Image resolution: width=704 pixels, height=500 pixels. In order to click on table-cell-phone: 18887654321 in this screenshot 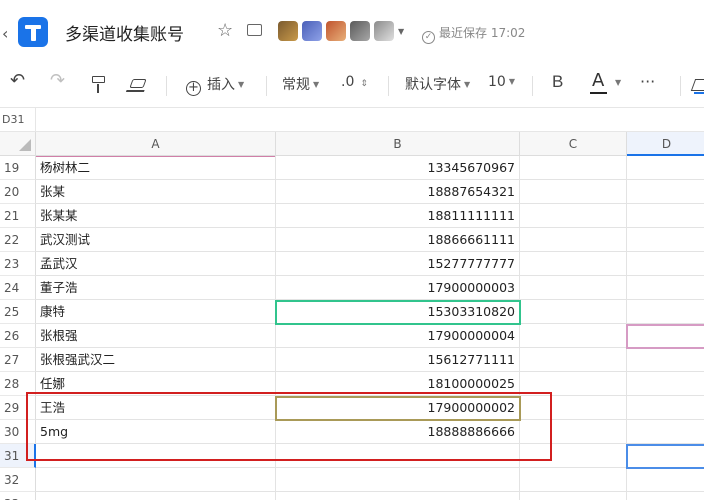, I will do `click(398, 192)`.